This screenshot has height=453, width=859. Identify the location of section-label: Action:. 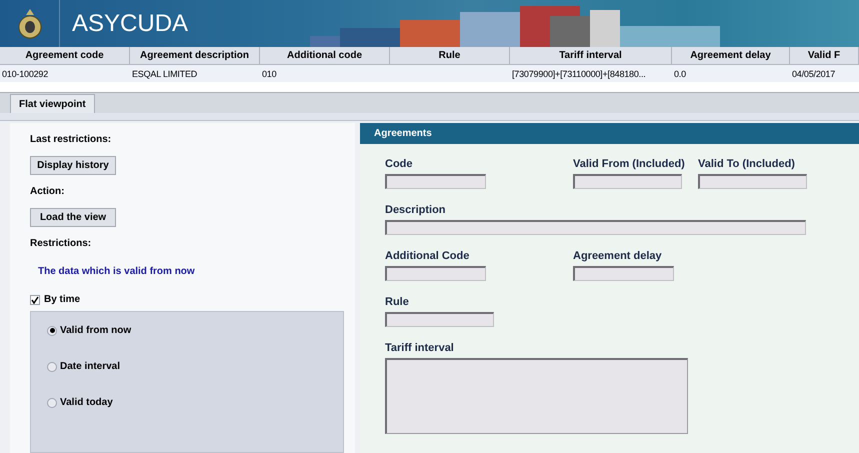
(47, 192).